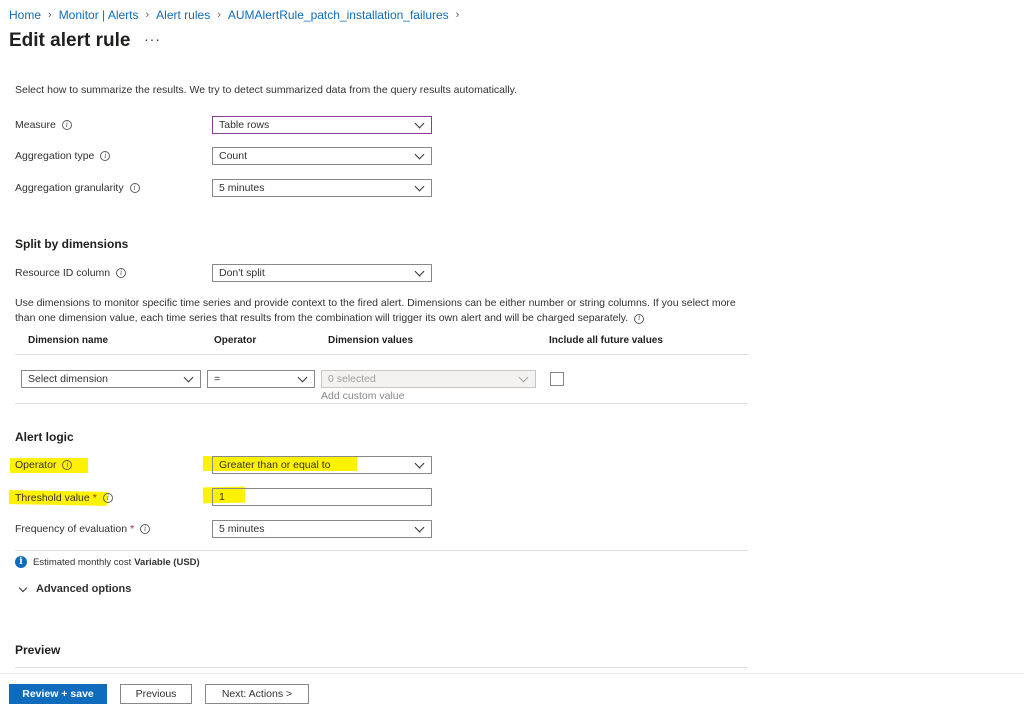  I want to click on add-custom-value-link: Add custom value, so click(362, 396).